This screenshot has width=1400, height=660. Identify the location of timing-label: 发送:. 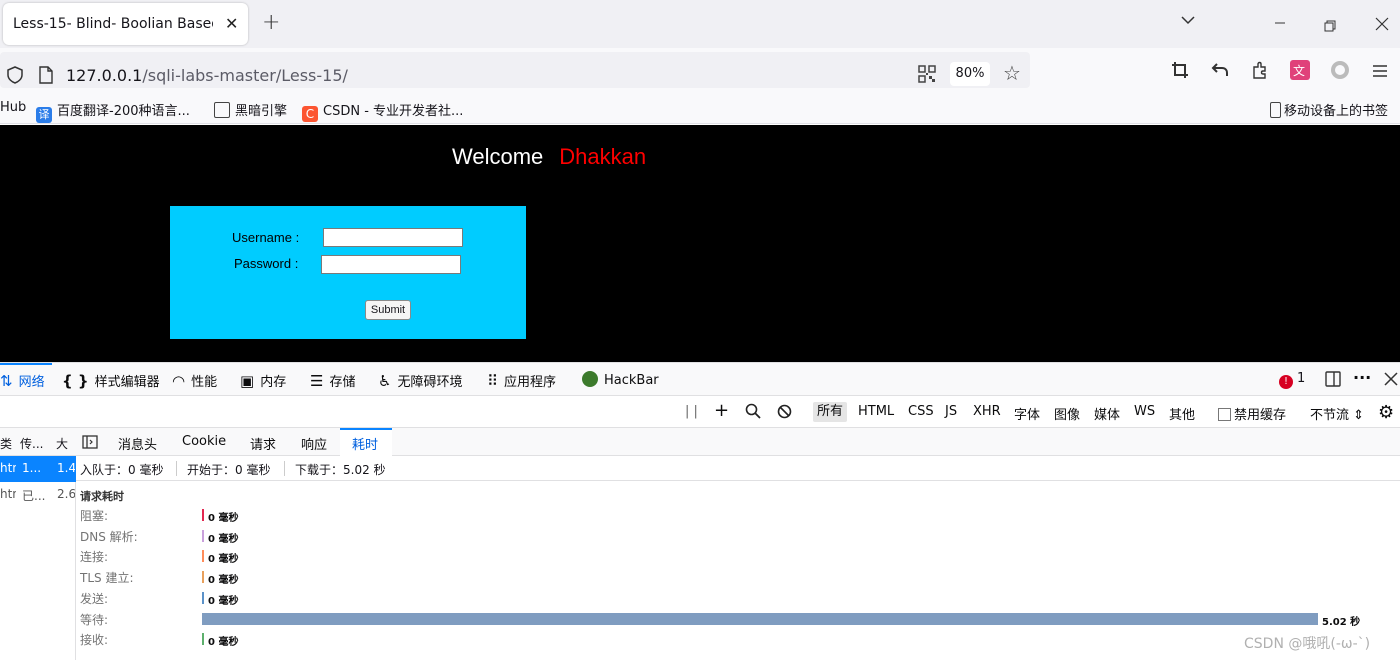
(94, 598).